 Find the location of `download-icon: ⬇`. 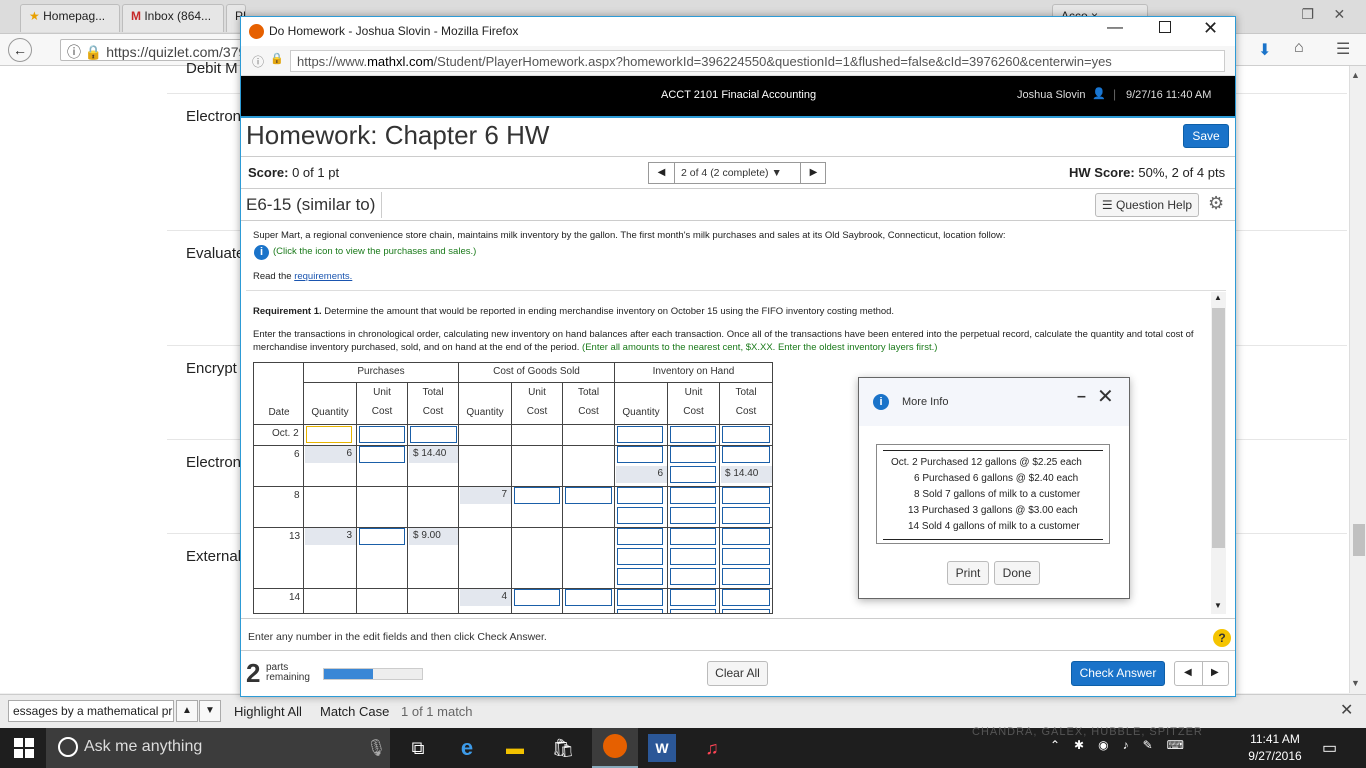

download-icon: ⬇ is located at coordinates (1264, 50).